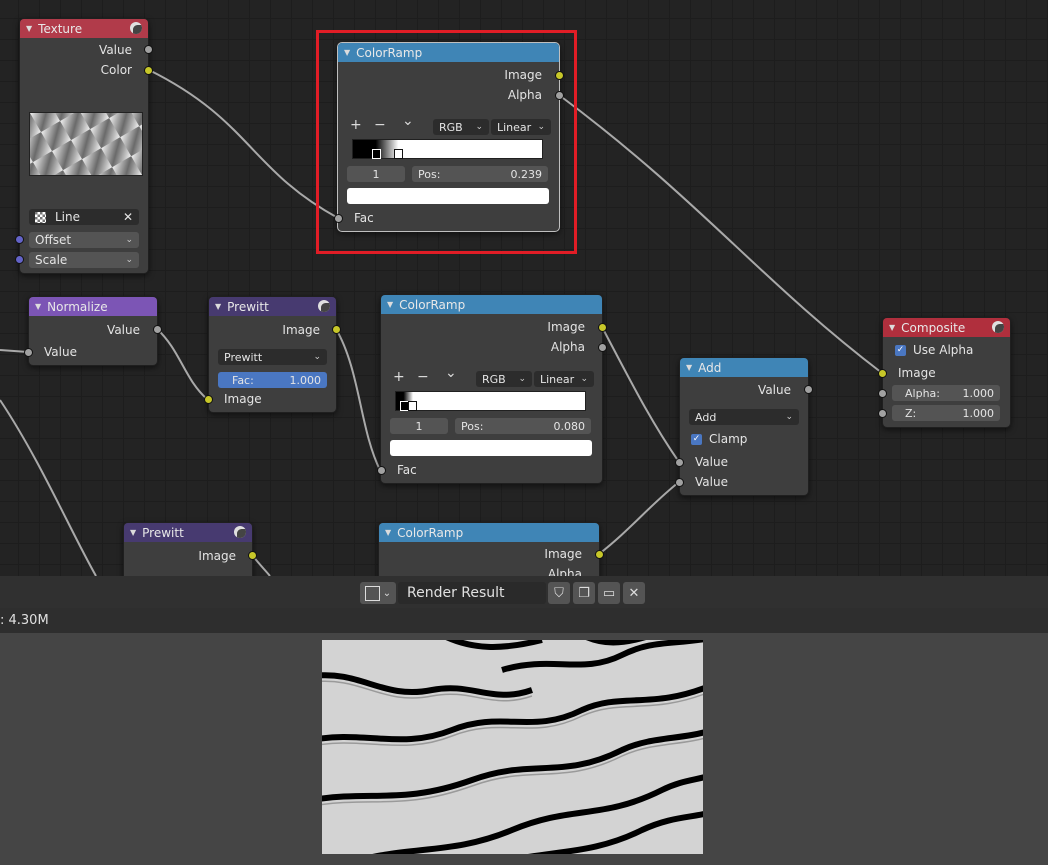 This screenshot has height=865, width=1048. Describe the element at coordinates (744, 426) in the screenshot. I see `add-node: ▼ Add Value Add ⌄ ✓ Clamp Value Value` at that location.